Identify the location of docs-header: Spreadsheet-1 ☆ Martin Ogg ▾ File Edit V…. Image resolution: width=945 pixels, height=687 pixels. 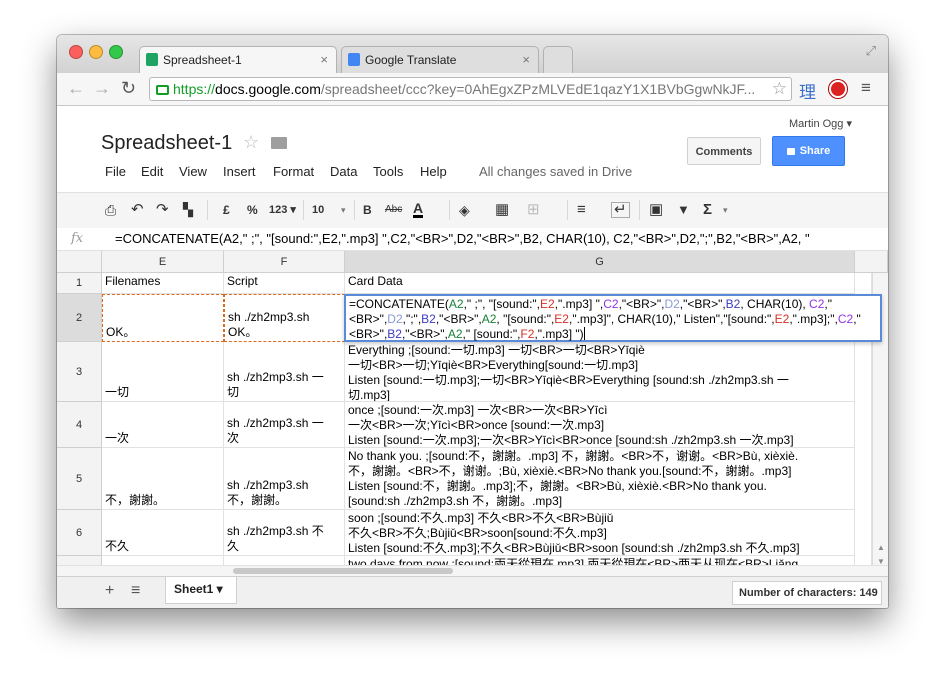
(472, 148).